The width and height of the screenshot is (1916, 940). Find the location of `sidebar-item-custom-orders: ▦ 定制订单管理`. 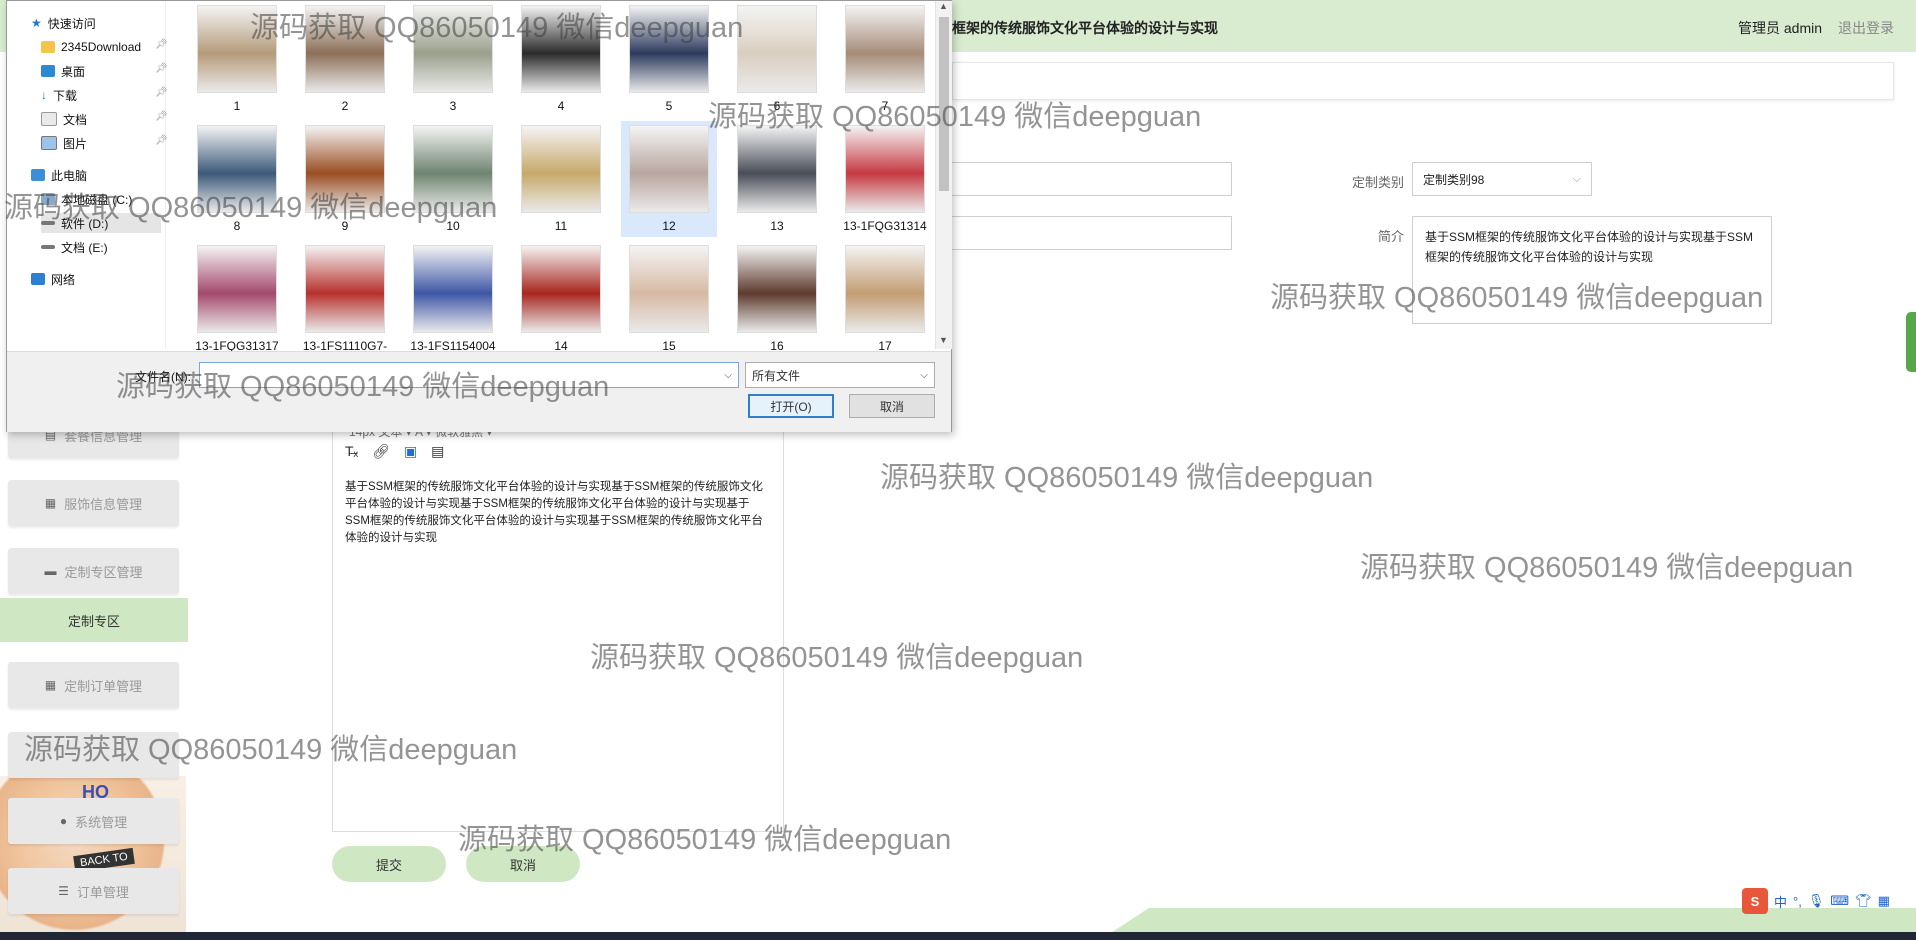

sidebar-item-custom-orders: ▦ 定制订单管理 is located at coordinates (93, 685).